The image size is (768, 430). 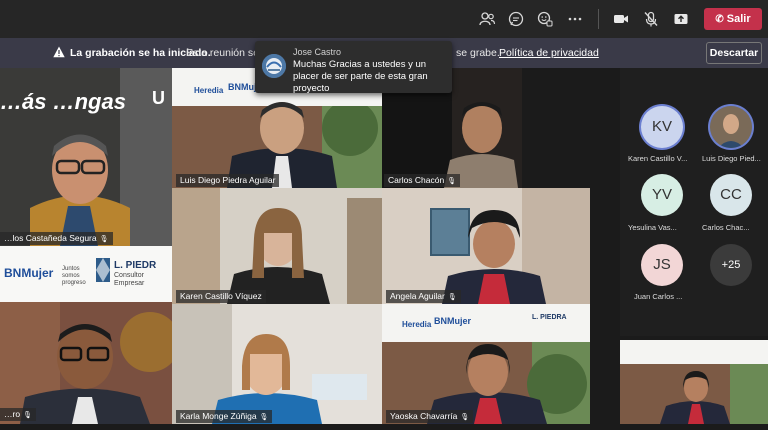 What do you see at coordinates (487, 19) in the screenshot?
I see `people-icon` at bounding box center [487, 19].